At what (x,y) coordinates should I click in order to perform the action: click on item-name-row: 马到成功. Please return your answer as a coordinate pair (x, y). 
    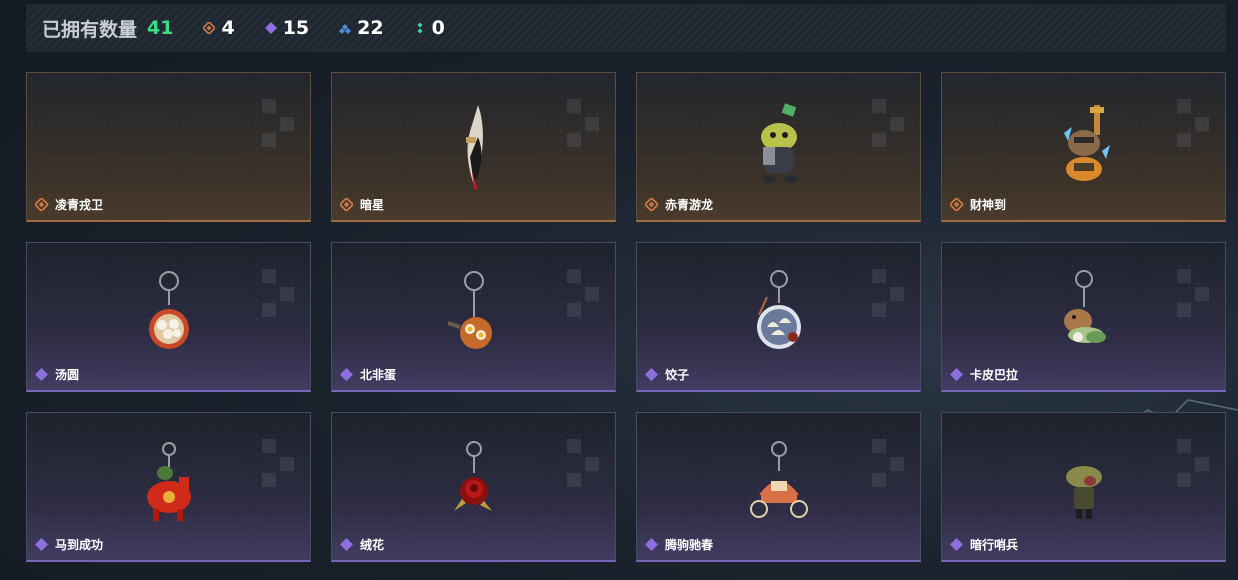
    Looking at the image, I should click on (69, 544).